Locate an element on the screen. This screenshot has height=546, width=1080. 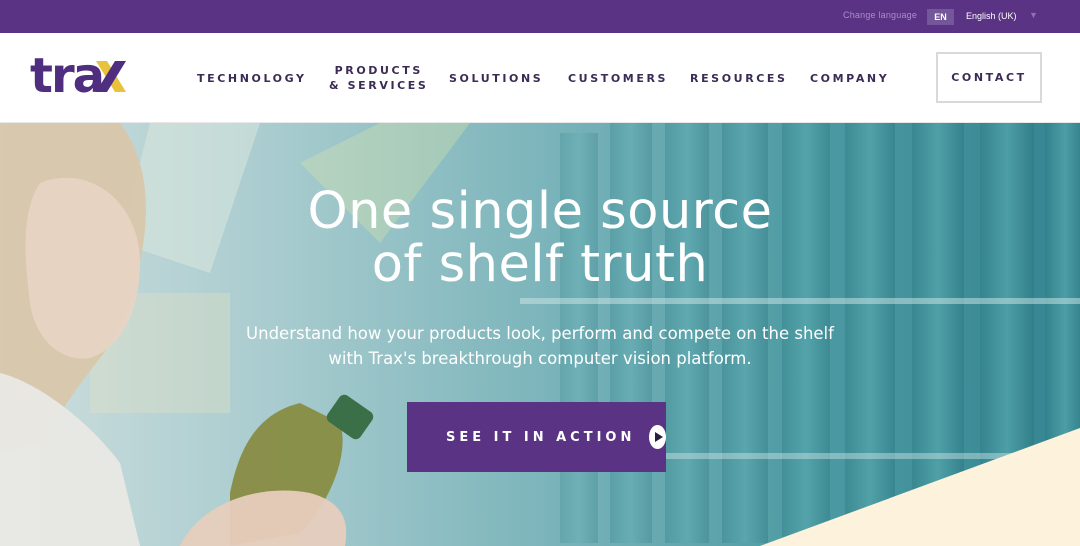
contact-button: CONTACT is located at coordinates (989, 77).